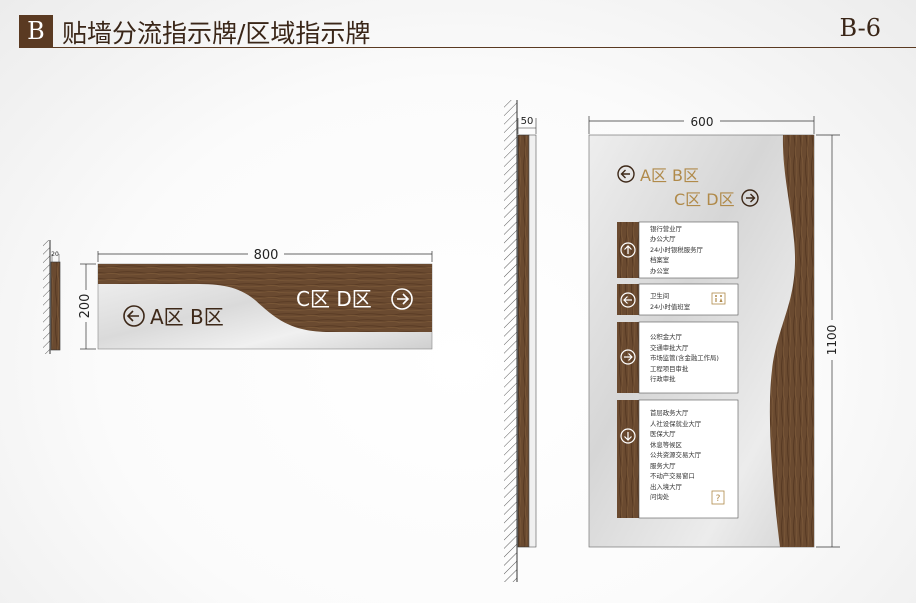 The width and height of the screenshot is (916, 603). What do you see at coordinates (704, 199) in the screenshot?
I see `top-right-direction-text: C区 D区` at bounding box center [704, 199].